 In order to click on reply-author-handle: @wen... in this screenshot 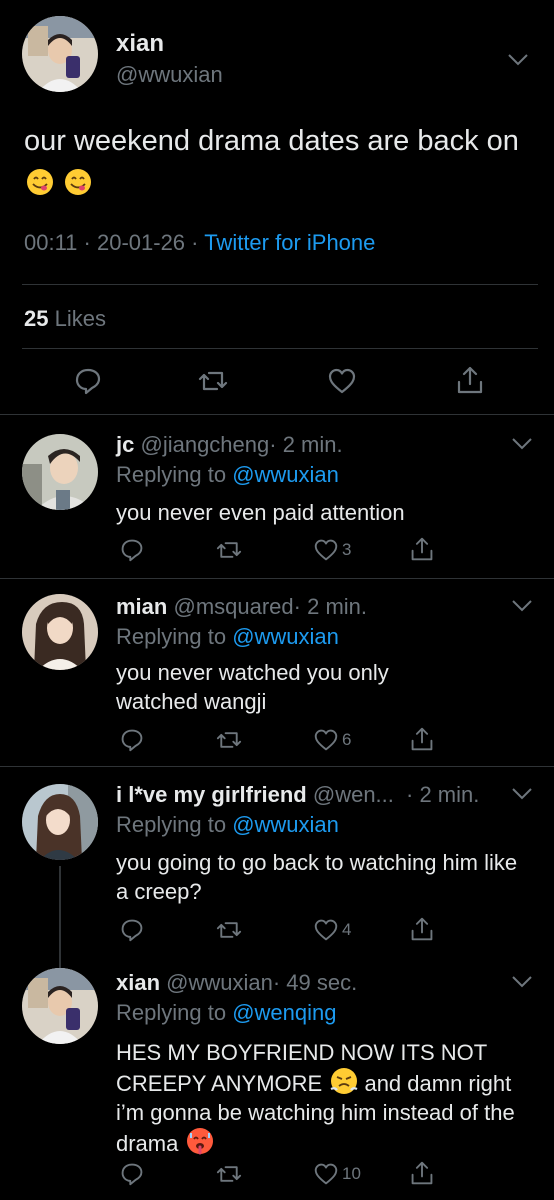, I will do `click(353, 794)`.